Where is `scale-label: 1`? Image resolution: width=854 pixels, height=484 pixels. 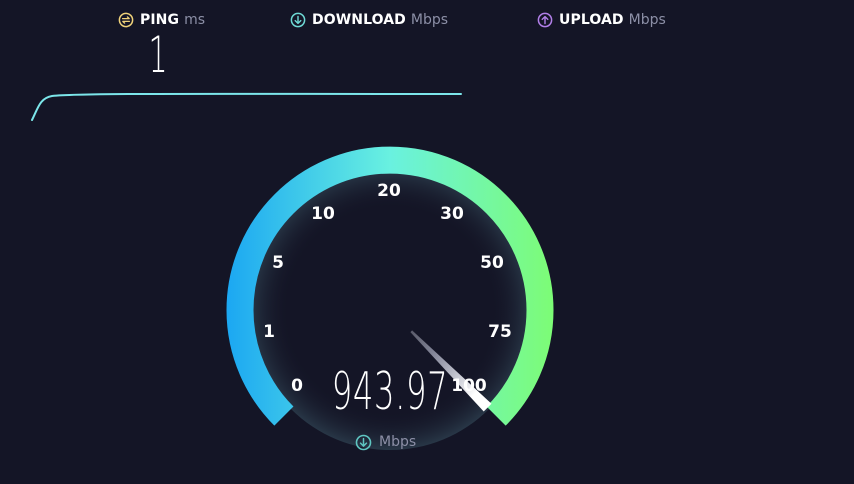 scale-label: 1 is located at coordinates (269, 332).